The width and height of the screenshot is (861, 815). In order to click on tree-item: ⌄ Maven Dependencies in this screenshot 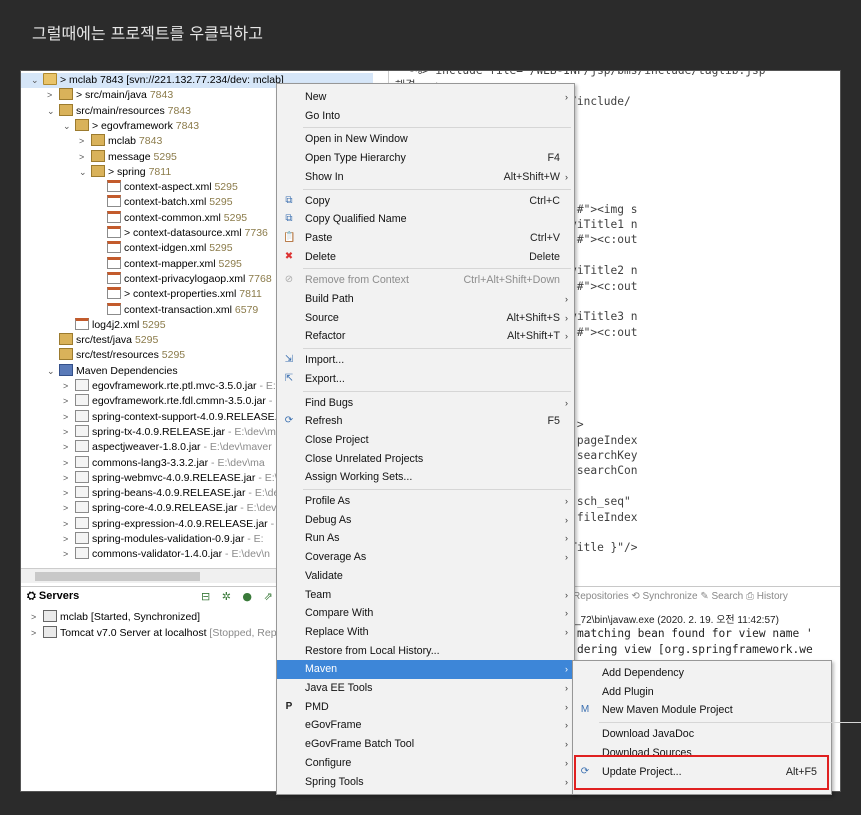, I will do `click(99, 371)`.